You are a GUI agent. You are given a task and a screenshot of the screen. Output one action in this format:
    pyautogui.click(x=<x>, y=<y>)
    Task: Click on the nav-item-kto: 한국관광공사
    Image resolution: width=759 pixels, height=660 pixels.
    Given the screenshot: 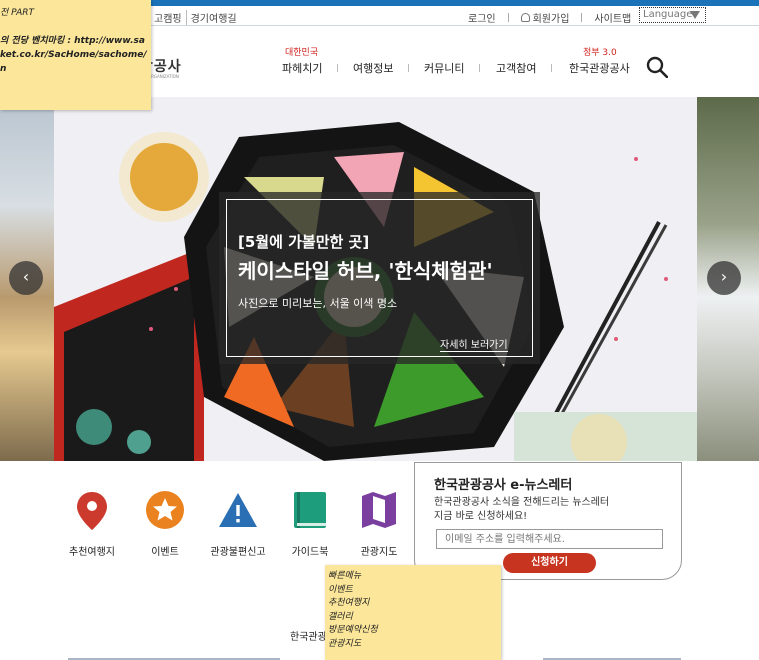 What is the action you would take?
    pyautogui.click(x=599, y=68)
    